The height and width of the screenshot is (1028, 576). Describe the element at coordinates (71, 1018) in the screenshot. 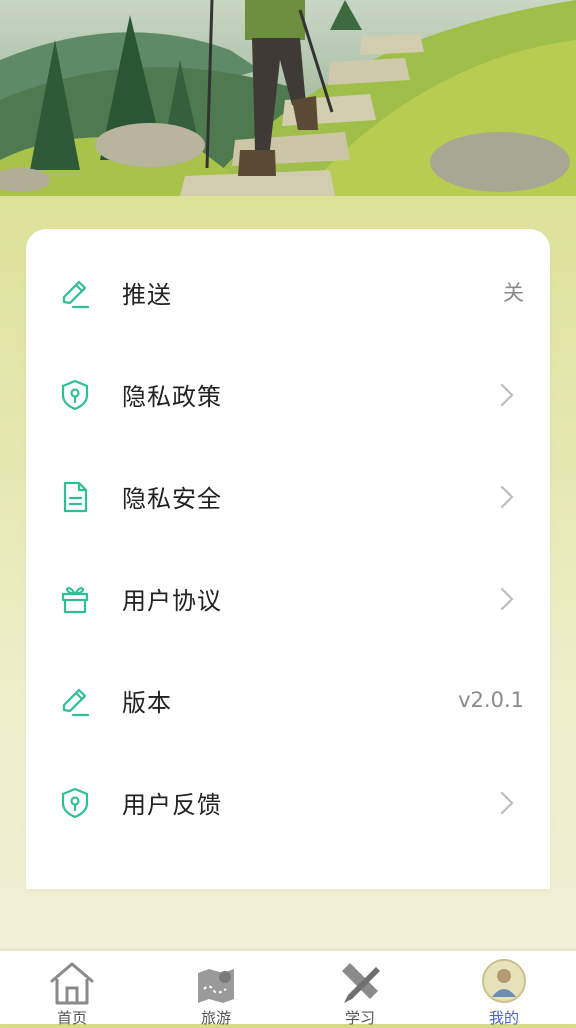

I see `tab-label: 首页` at that location.